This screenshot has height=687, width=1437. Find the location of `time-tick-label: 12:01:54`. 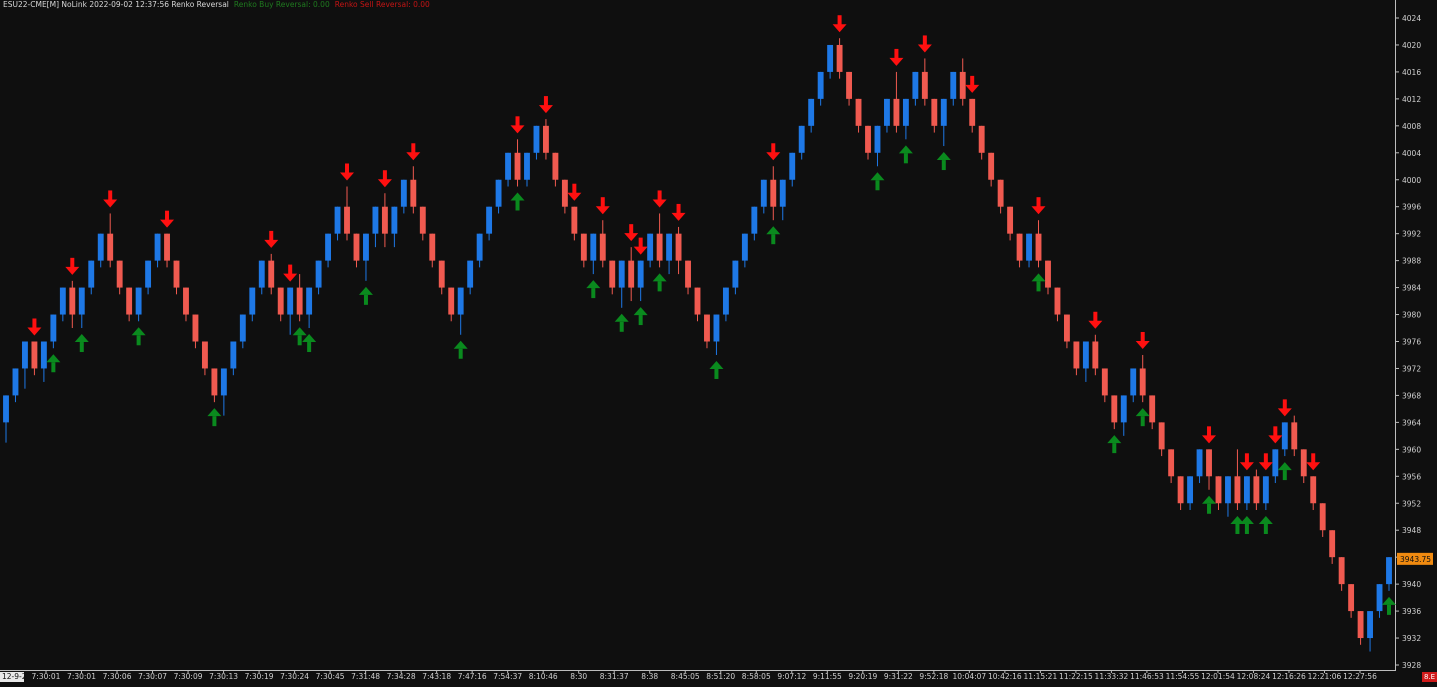

time-tick-label: 12:01:54 is located at coordinates (1218, 676).